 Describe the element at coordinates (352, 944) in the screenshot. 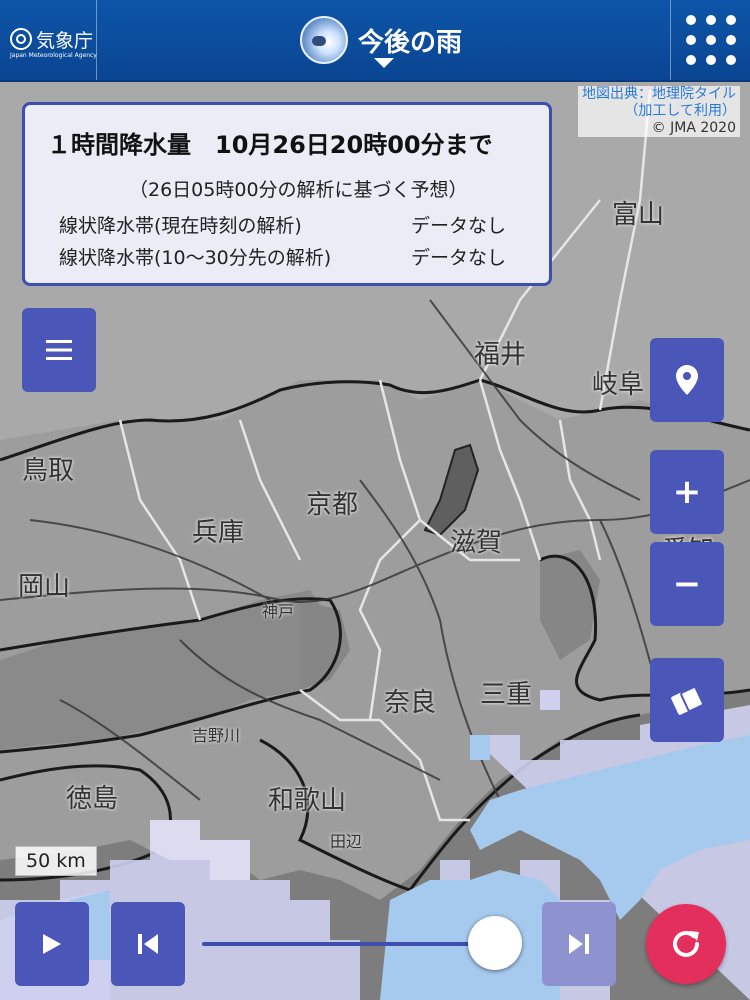

I see `timeline-slider-track` at that location.